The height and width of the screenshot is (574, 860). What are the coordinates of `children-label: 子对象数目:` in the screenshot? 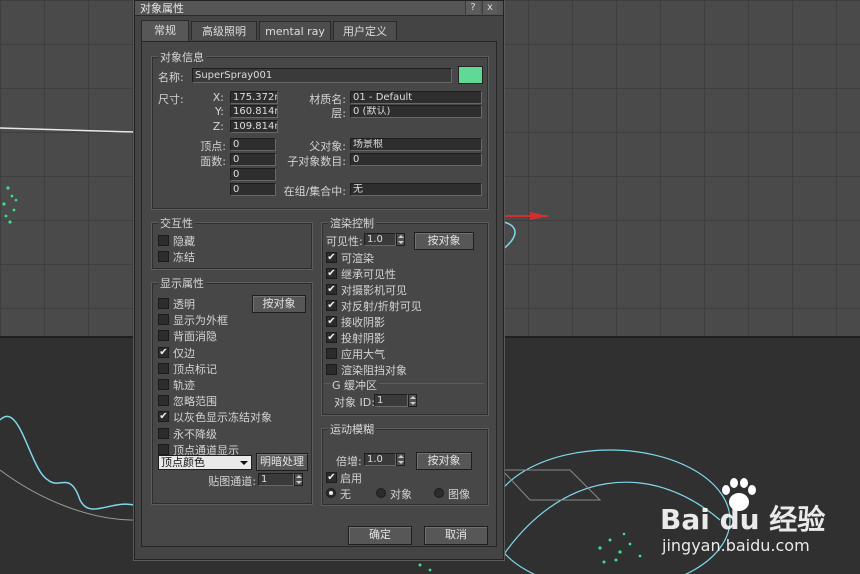 It's located at (316, 161).